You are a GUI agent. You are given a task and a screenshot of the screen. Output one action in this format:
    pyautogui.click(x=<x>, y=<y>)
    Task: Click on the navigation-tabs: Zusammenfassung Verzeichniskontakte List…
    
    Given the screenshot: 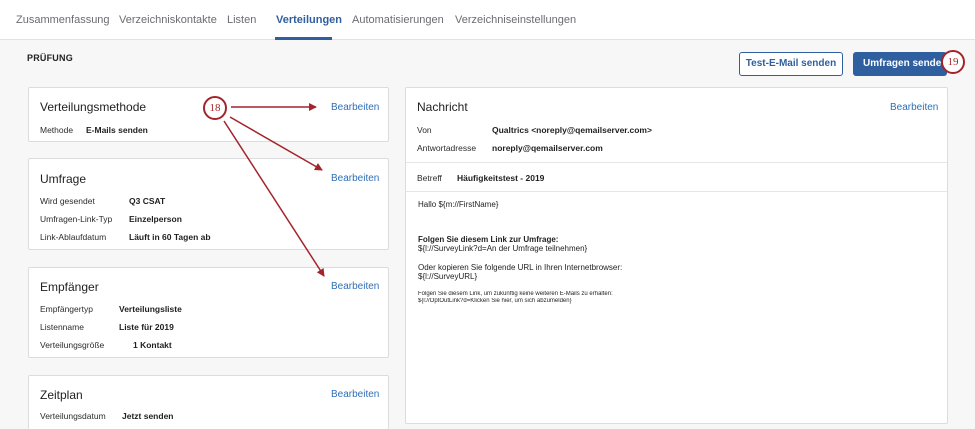 What is the action you would take?
    pyautogui.click(x=487, y=20)
    